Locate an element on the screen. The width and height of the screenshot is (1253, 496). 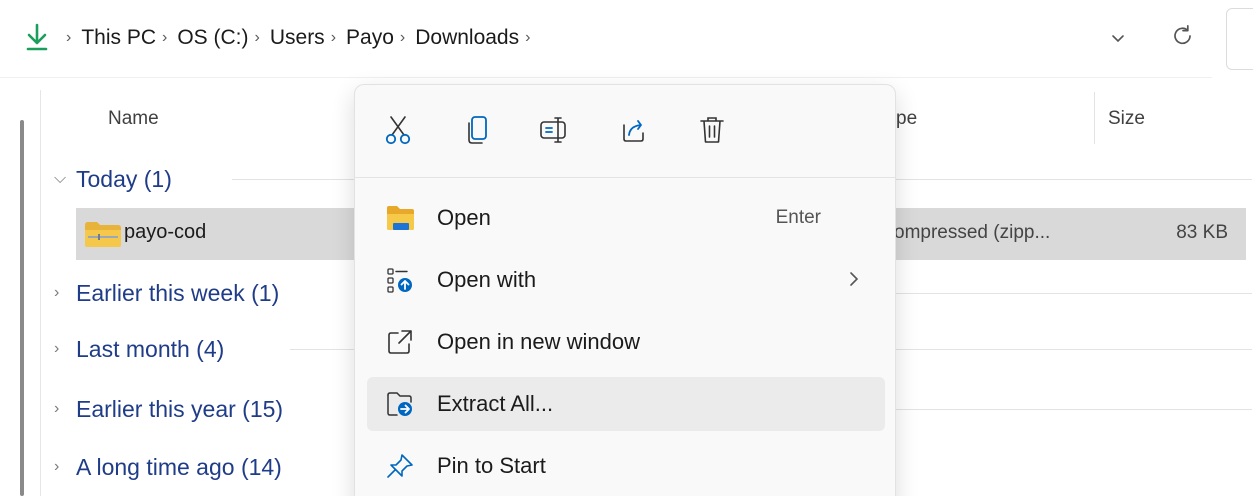
chevron-right-icon is located at coordinates (854, 279).